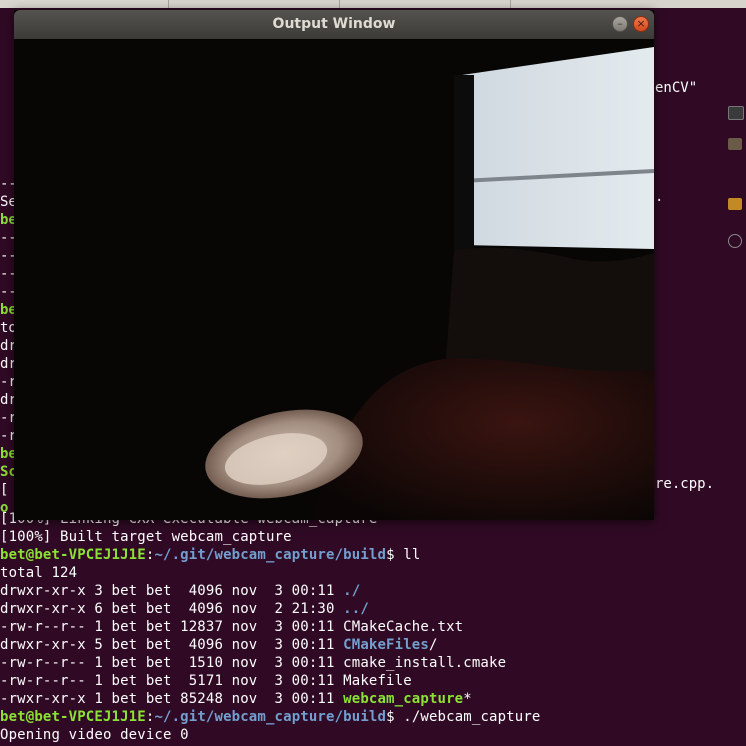 Image resolution: width=746 pixels, height=746 pixels. I want to click on close-icon: ×, so click(641, 23).